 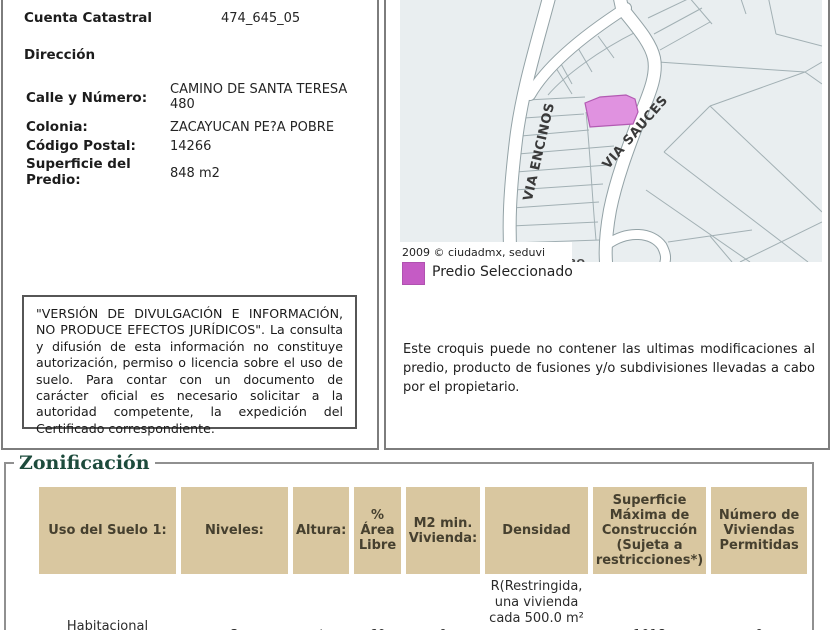 I want to click on superficie-predio-label: Superficie del Predio:, so click(x=78, y=172).